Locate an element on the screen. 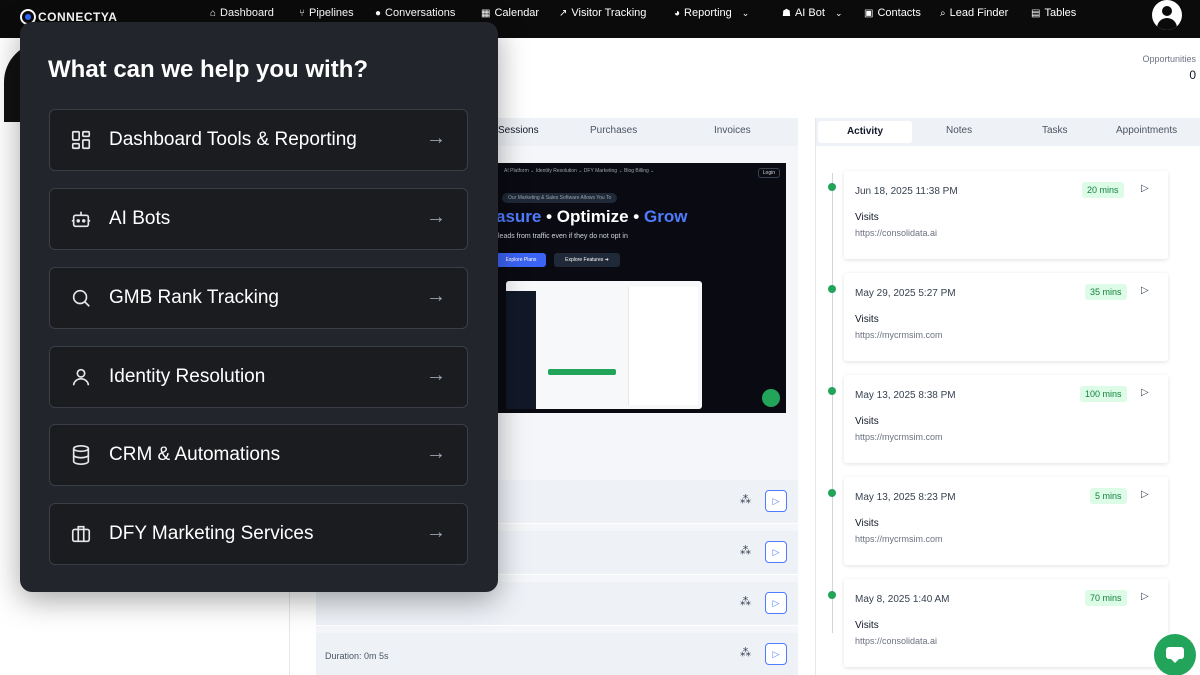 The height and width of the screenshot is (675, 1200). activity-date: May 8, 2025 1:40 AM is located at coordinates (902, 599).